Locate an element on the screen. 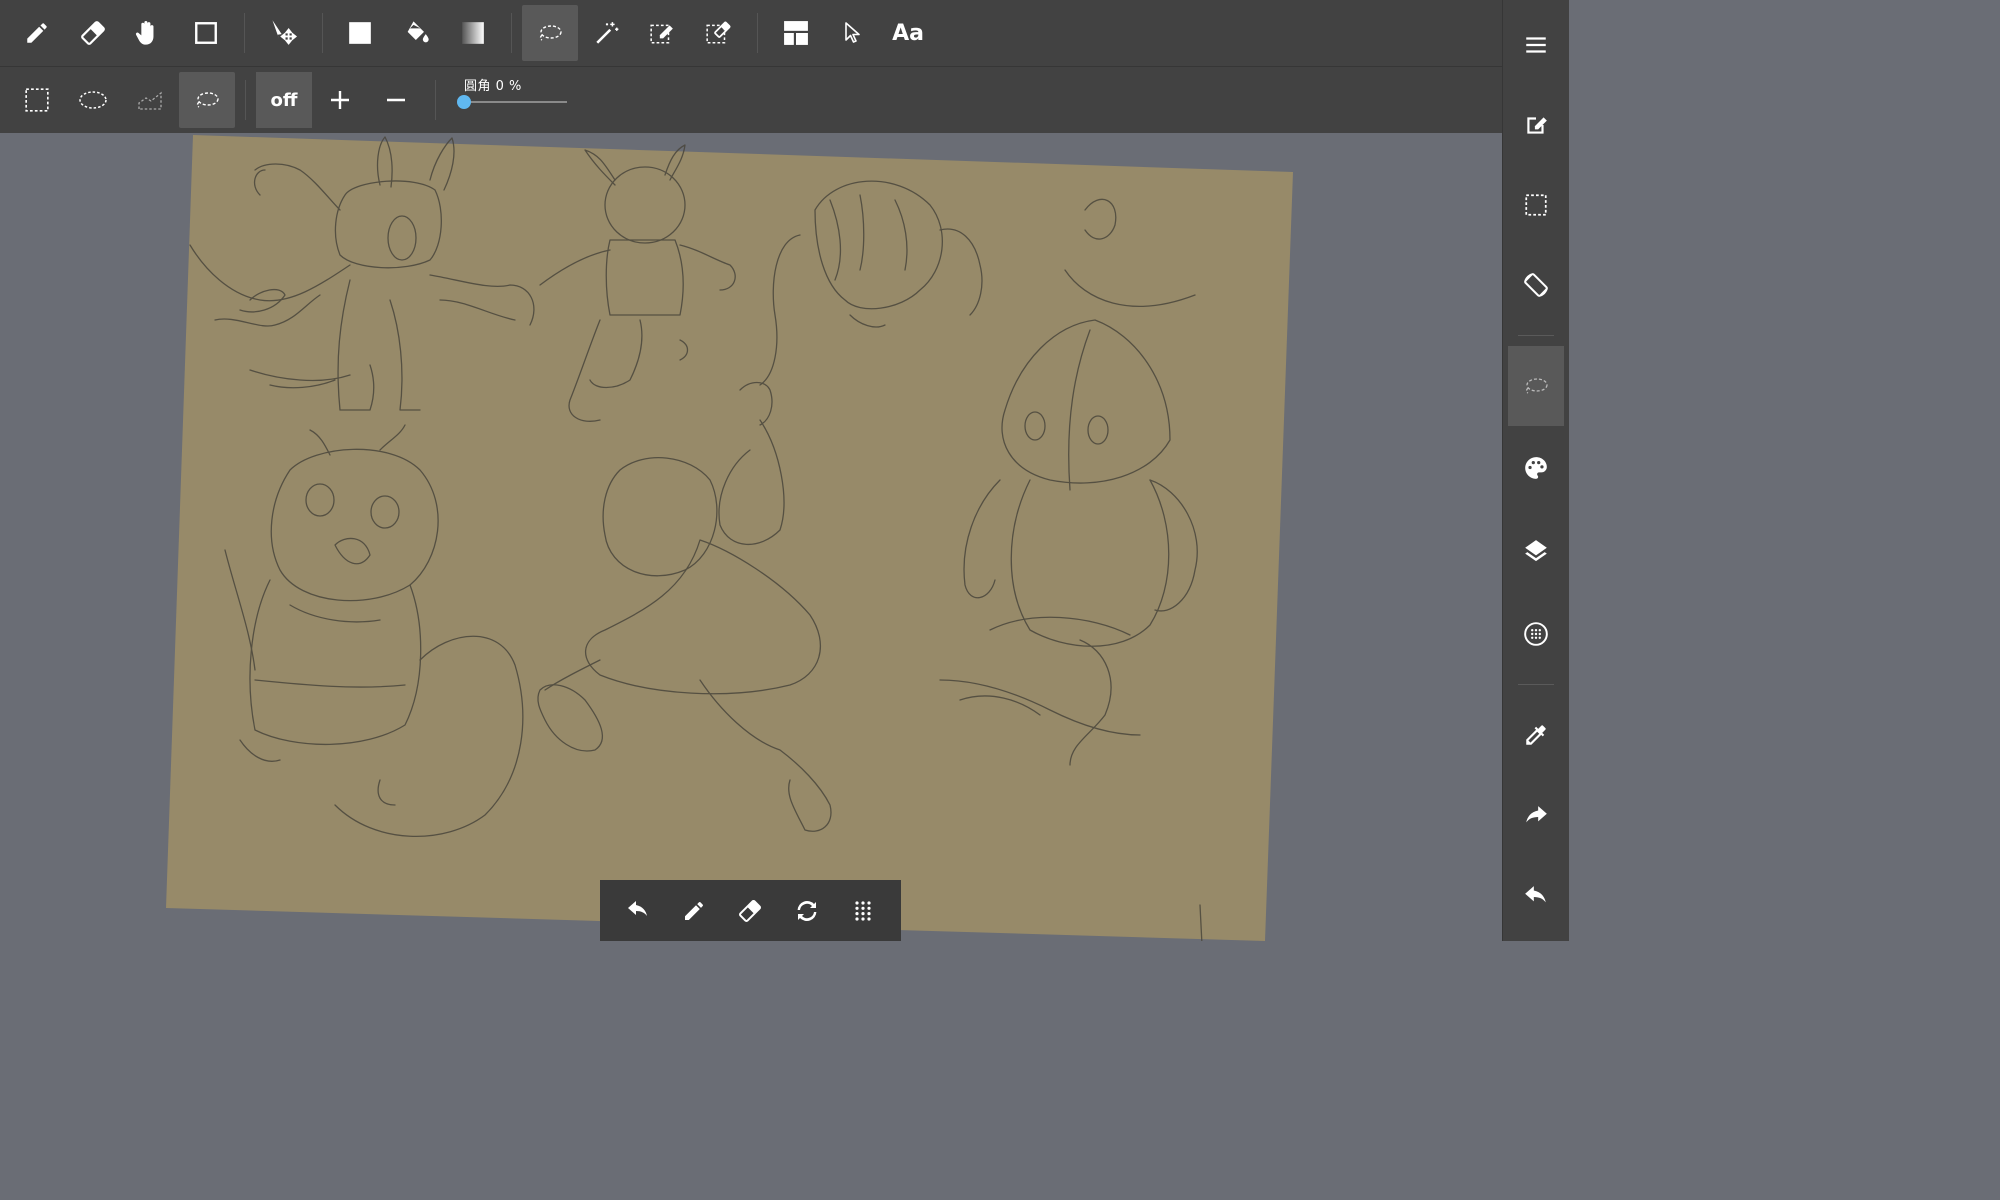 This screenshot has width=2000, height=1200. layers-icon is located at coordinates (1536, 551).